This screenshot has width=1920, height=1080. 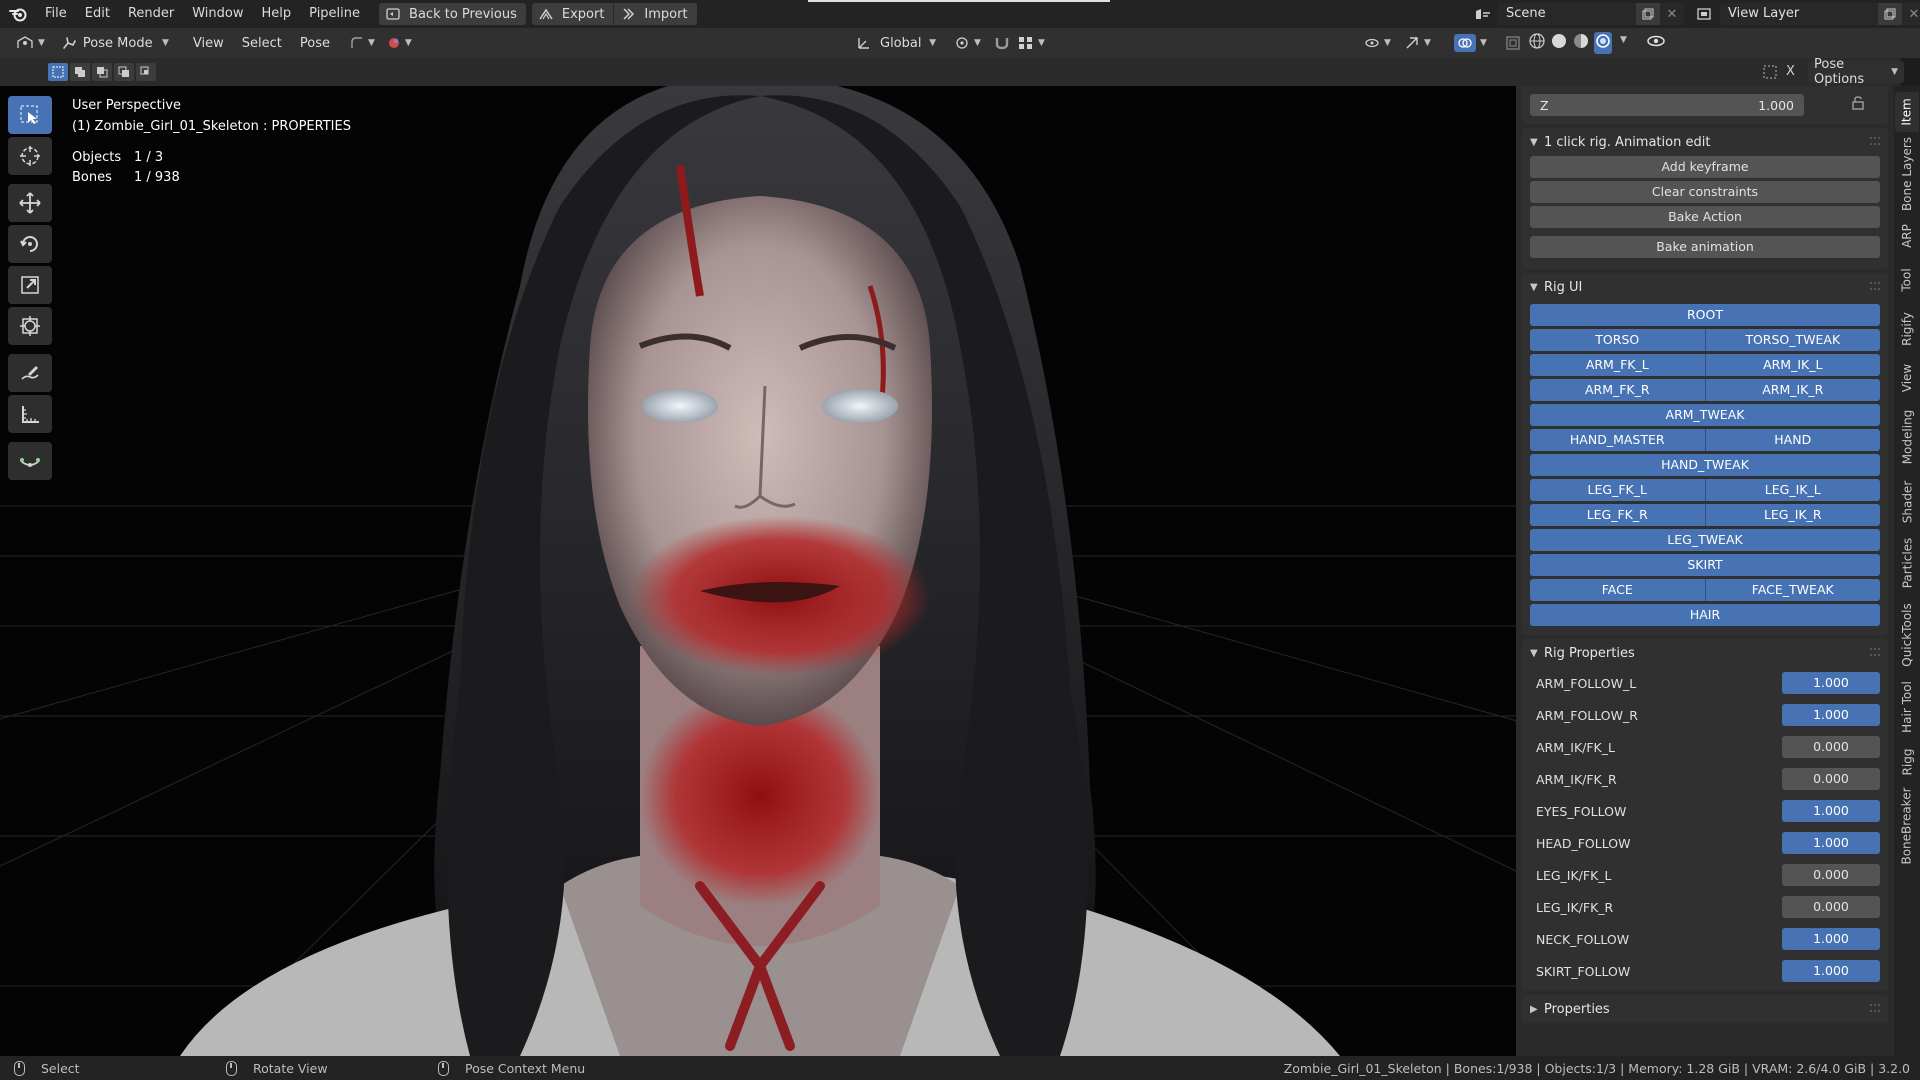 What do you see at coordinates (102, 72) in the screenshot?
I see `select-subtract-icon` at bounding box center [102, 72].